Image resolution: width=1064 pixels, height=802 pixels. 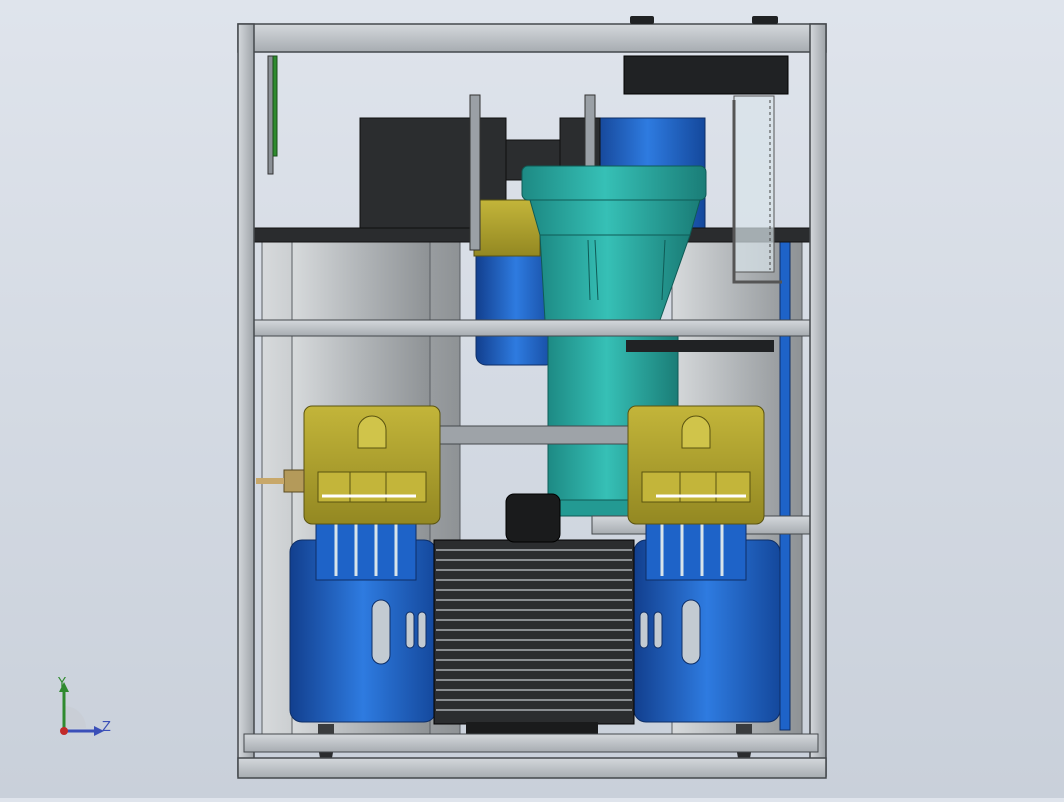 I want to click on right-compressor-head, so click(x=696, y=465).